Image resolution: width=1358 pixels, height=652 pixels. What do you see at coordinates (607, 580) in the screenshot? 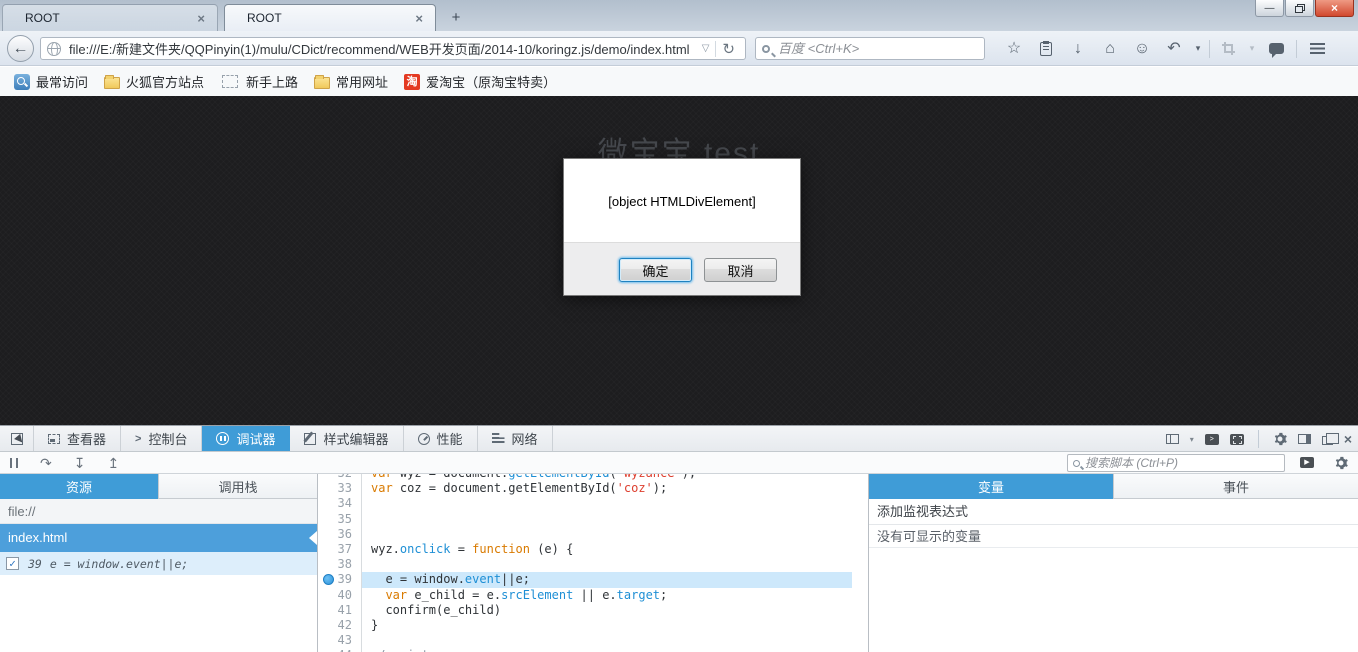
I see `code-text: e = window.event||e;` at bounding box center [607, 580].